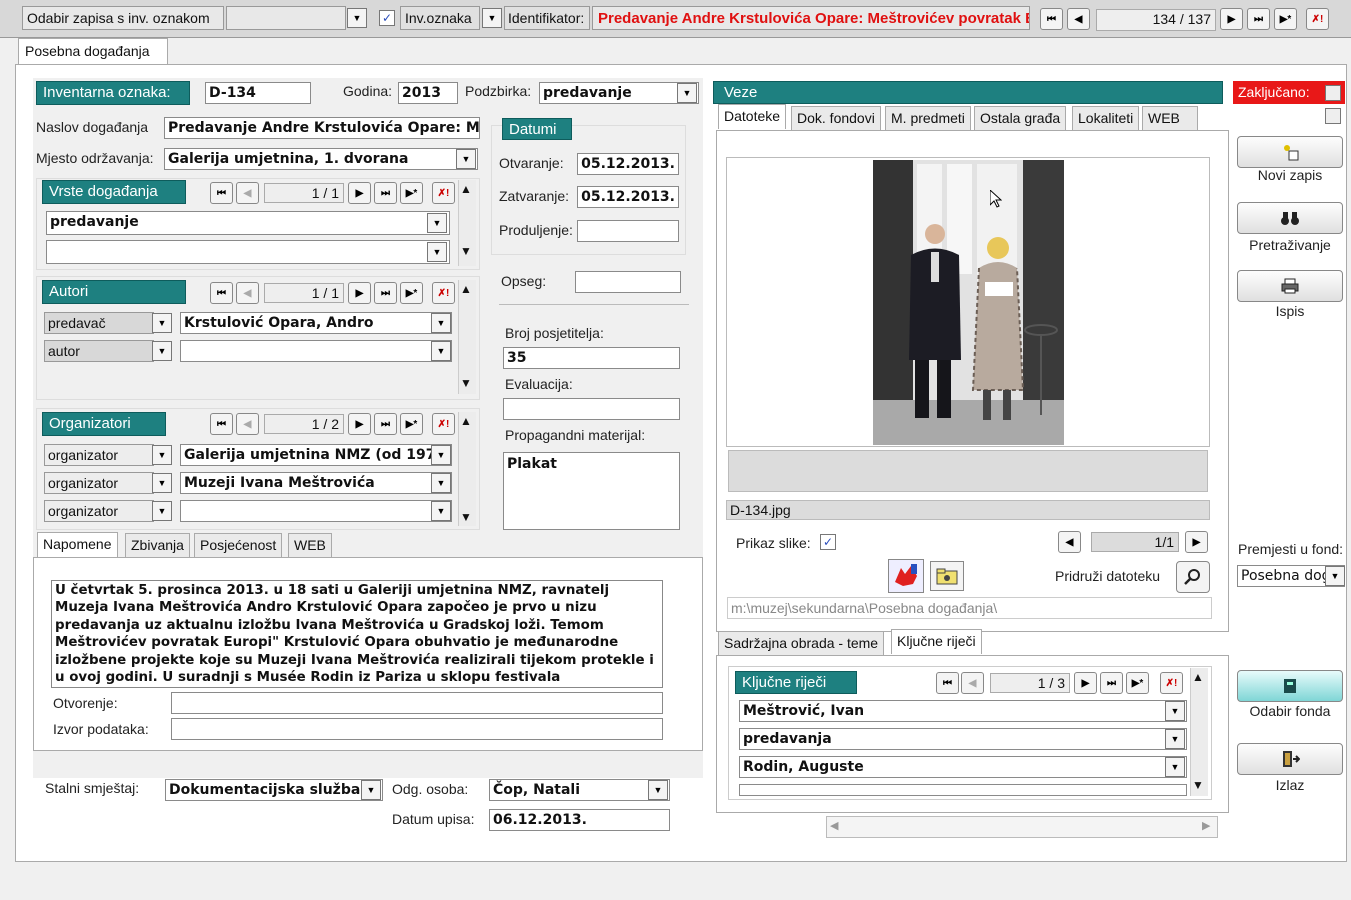  What do you see at coordinates (963, 767) in the screenshot?
I see `keyword-row-3: Rodin, Auguste` at bounding box center [963, 767].